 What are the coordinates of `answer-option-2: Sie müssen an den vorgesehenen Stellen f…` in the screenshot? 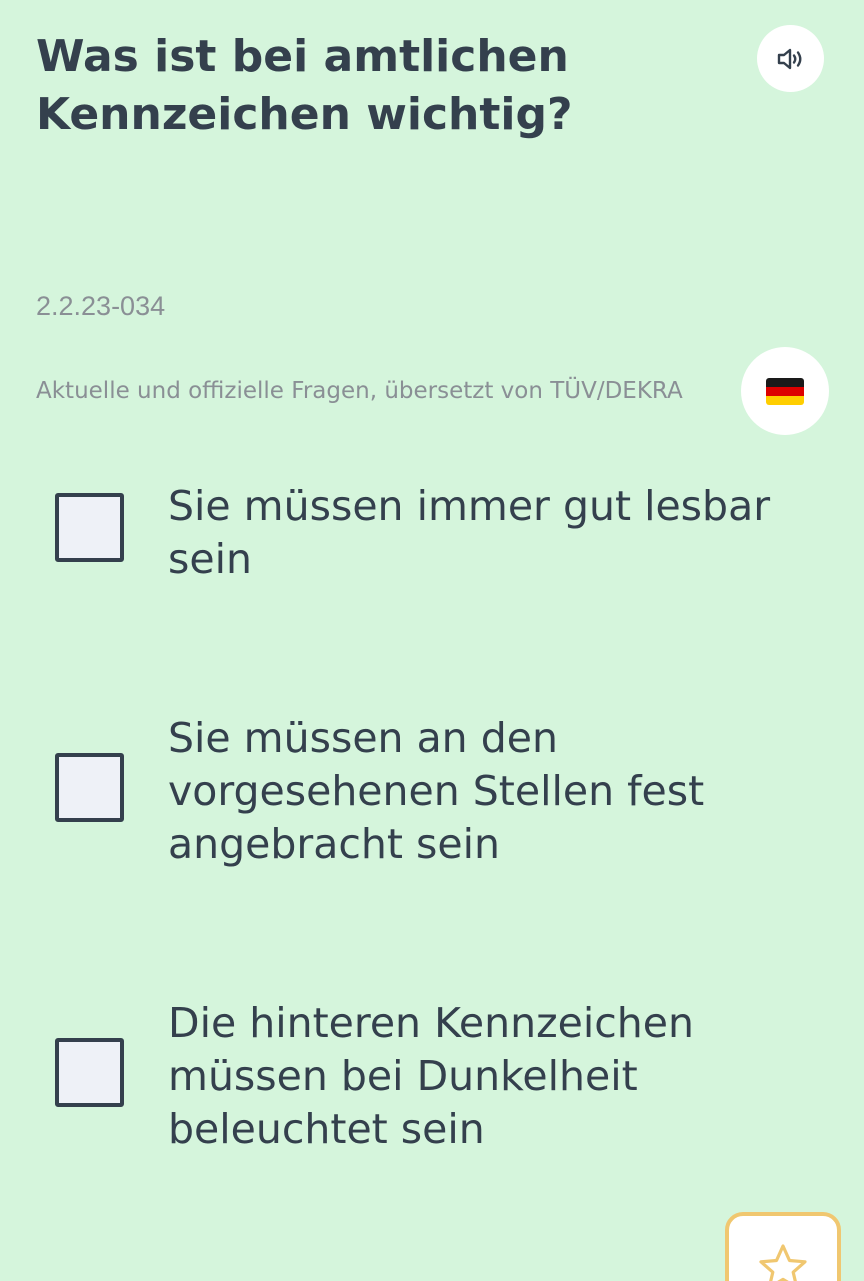 It's located at (432, 797).